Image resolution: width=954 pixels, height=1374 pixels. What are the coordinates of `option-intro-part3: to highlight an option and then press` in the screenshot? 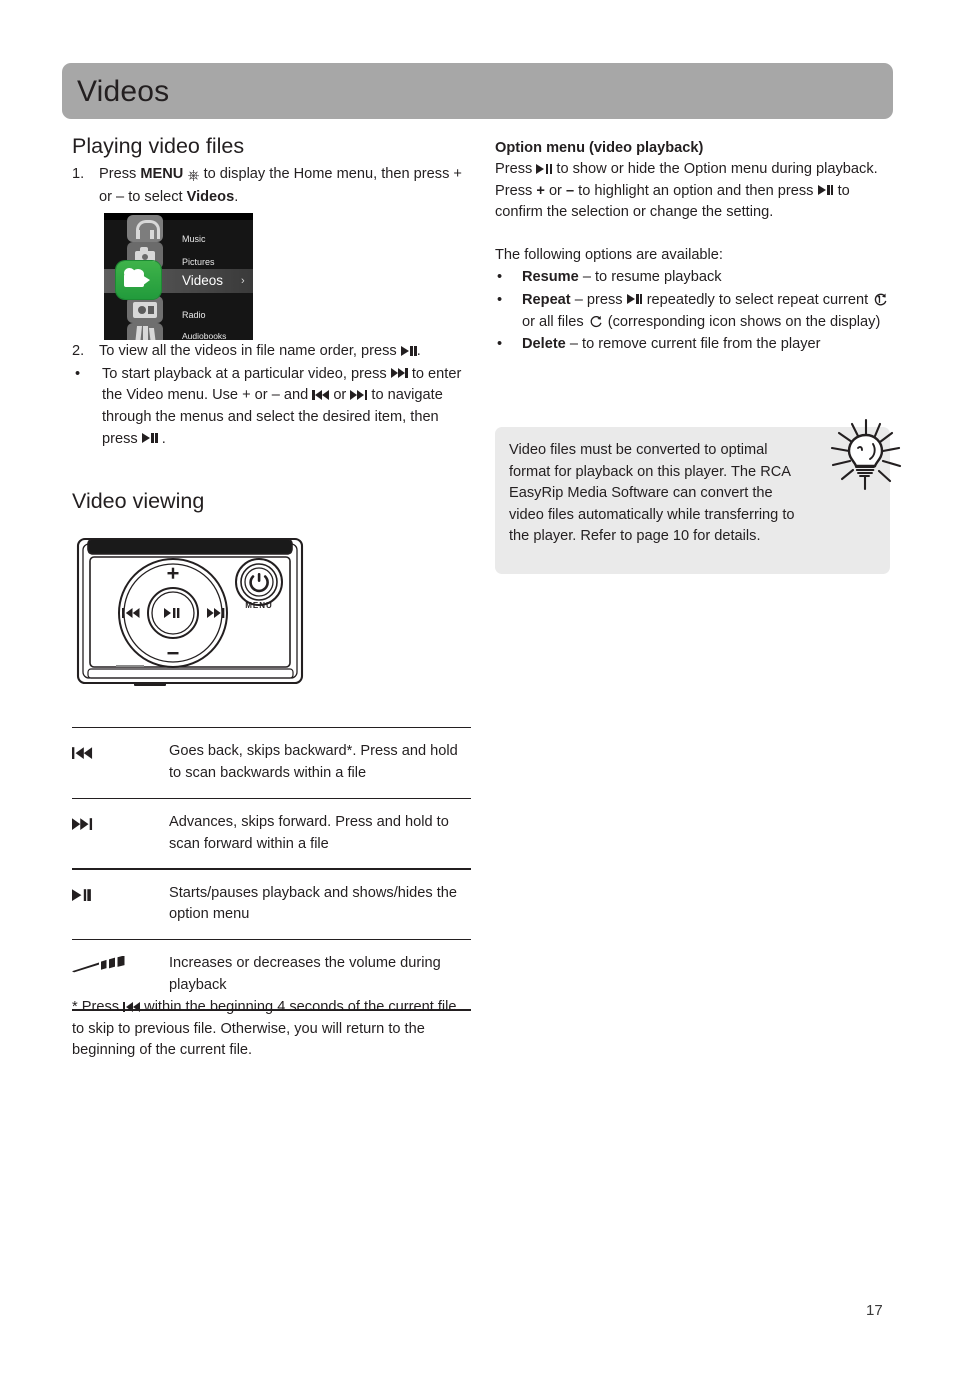 It's located at (696, 190).